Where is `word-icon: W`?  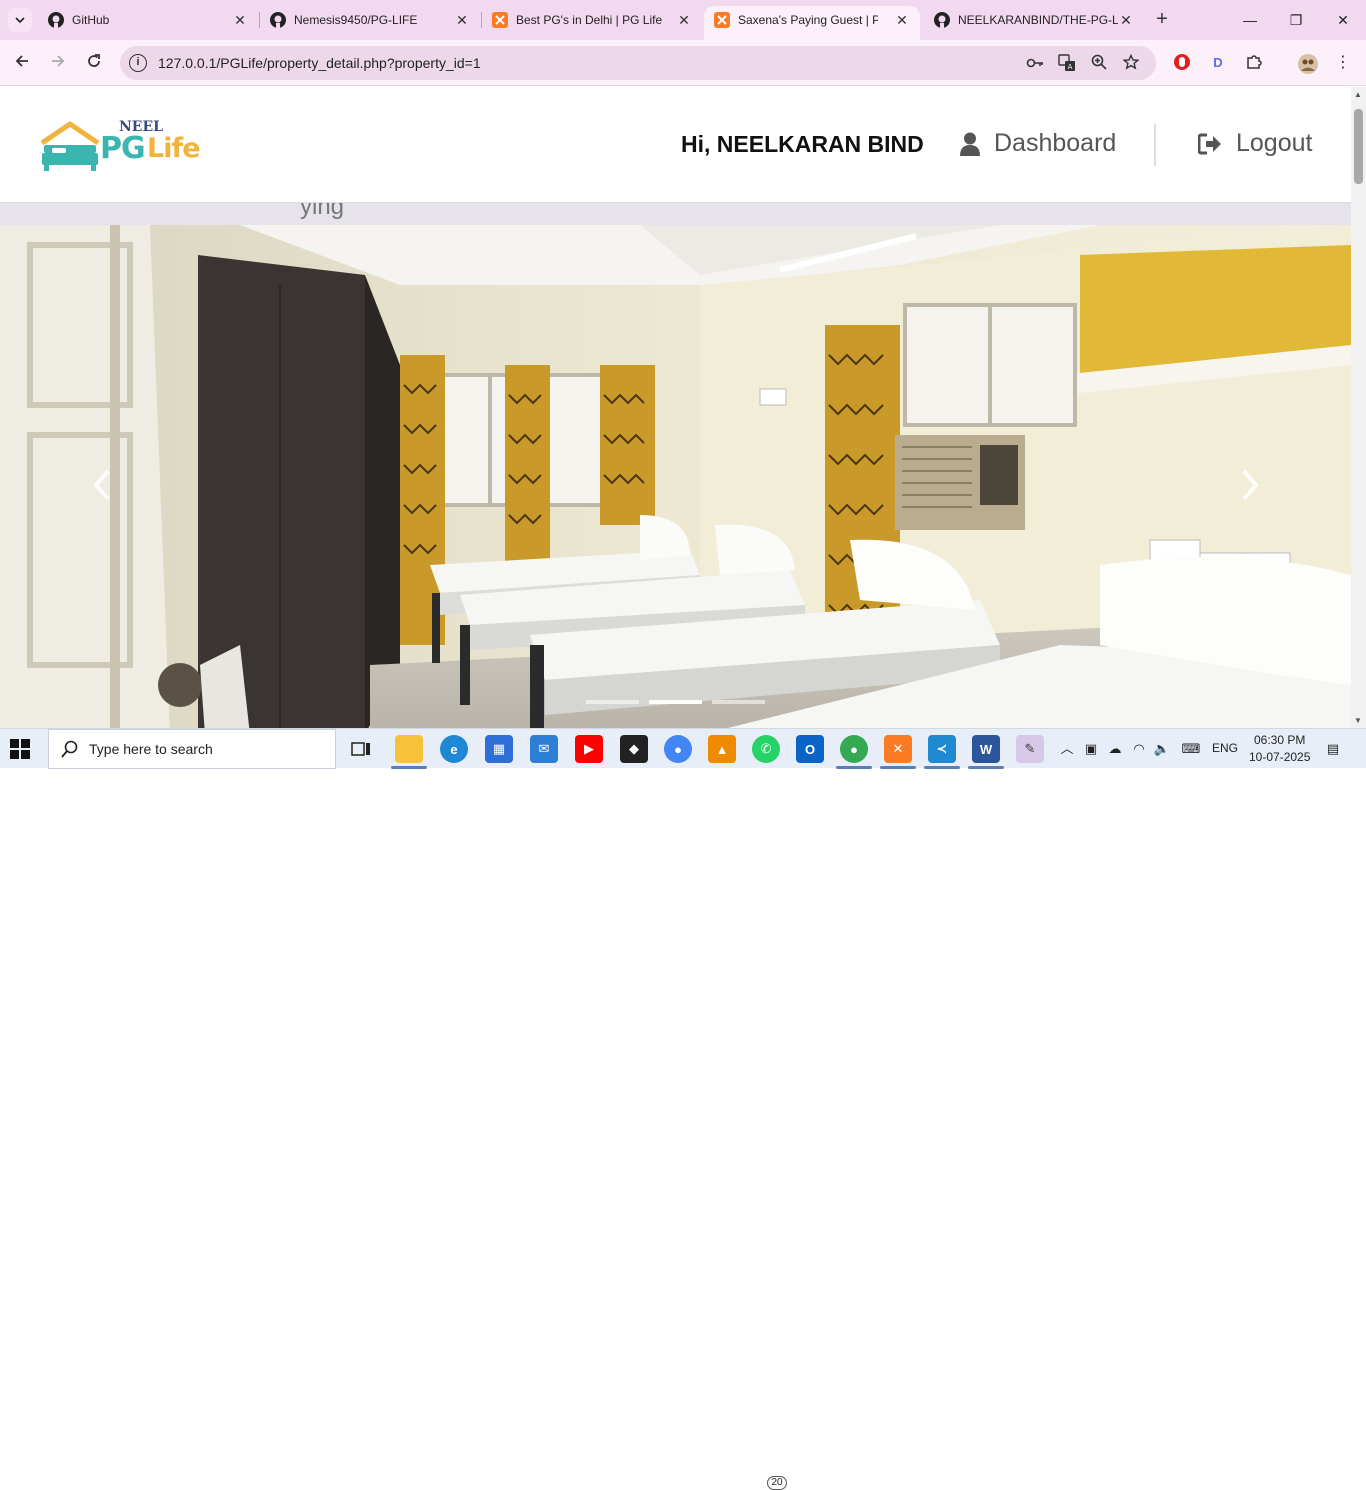 word-icon: W is located at coordinates (986, 749).